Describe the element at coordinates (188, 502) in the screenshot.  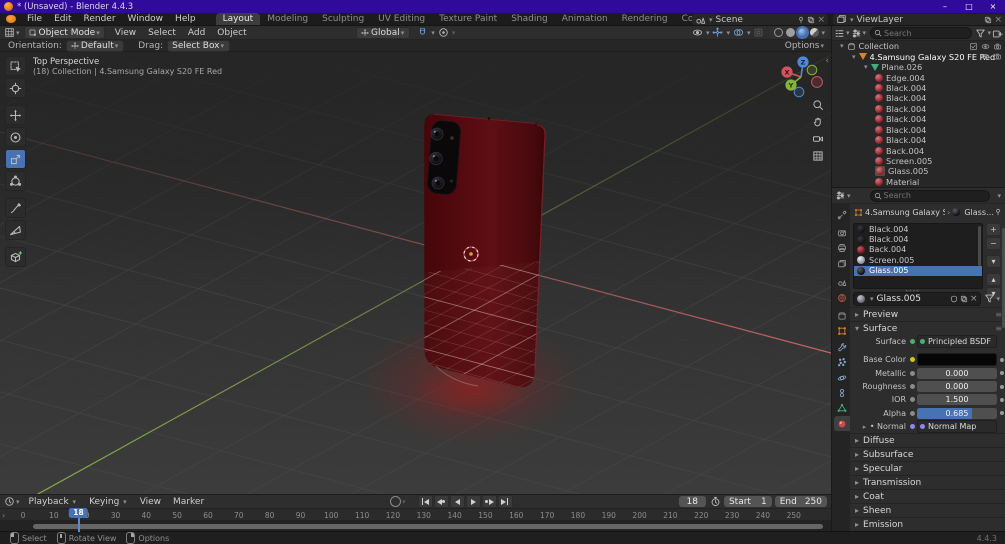
I see `timeline-menu-marker: Marker` at that location.